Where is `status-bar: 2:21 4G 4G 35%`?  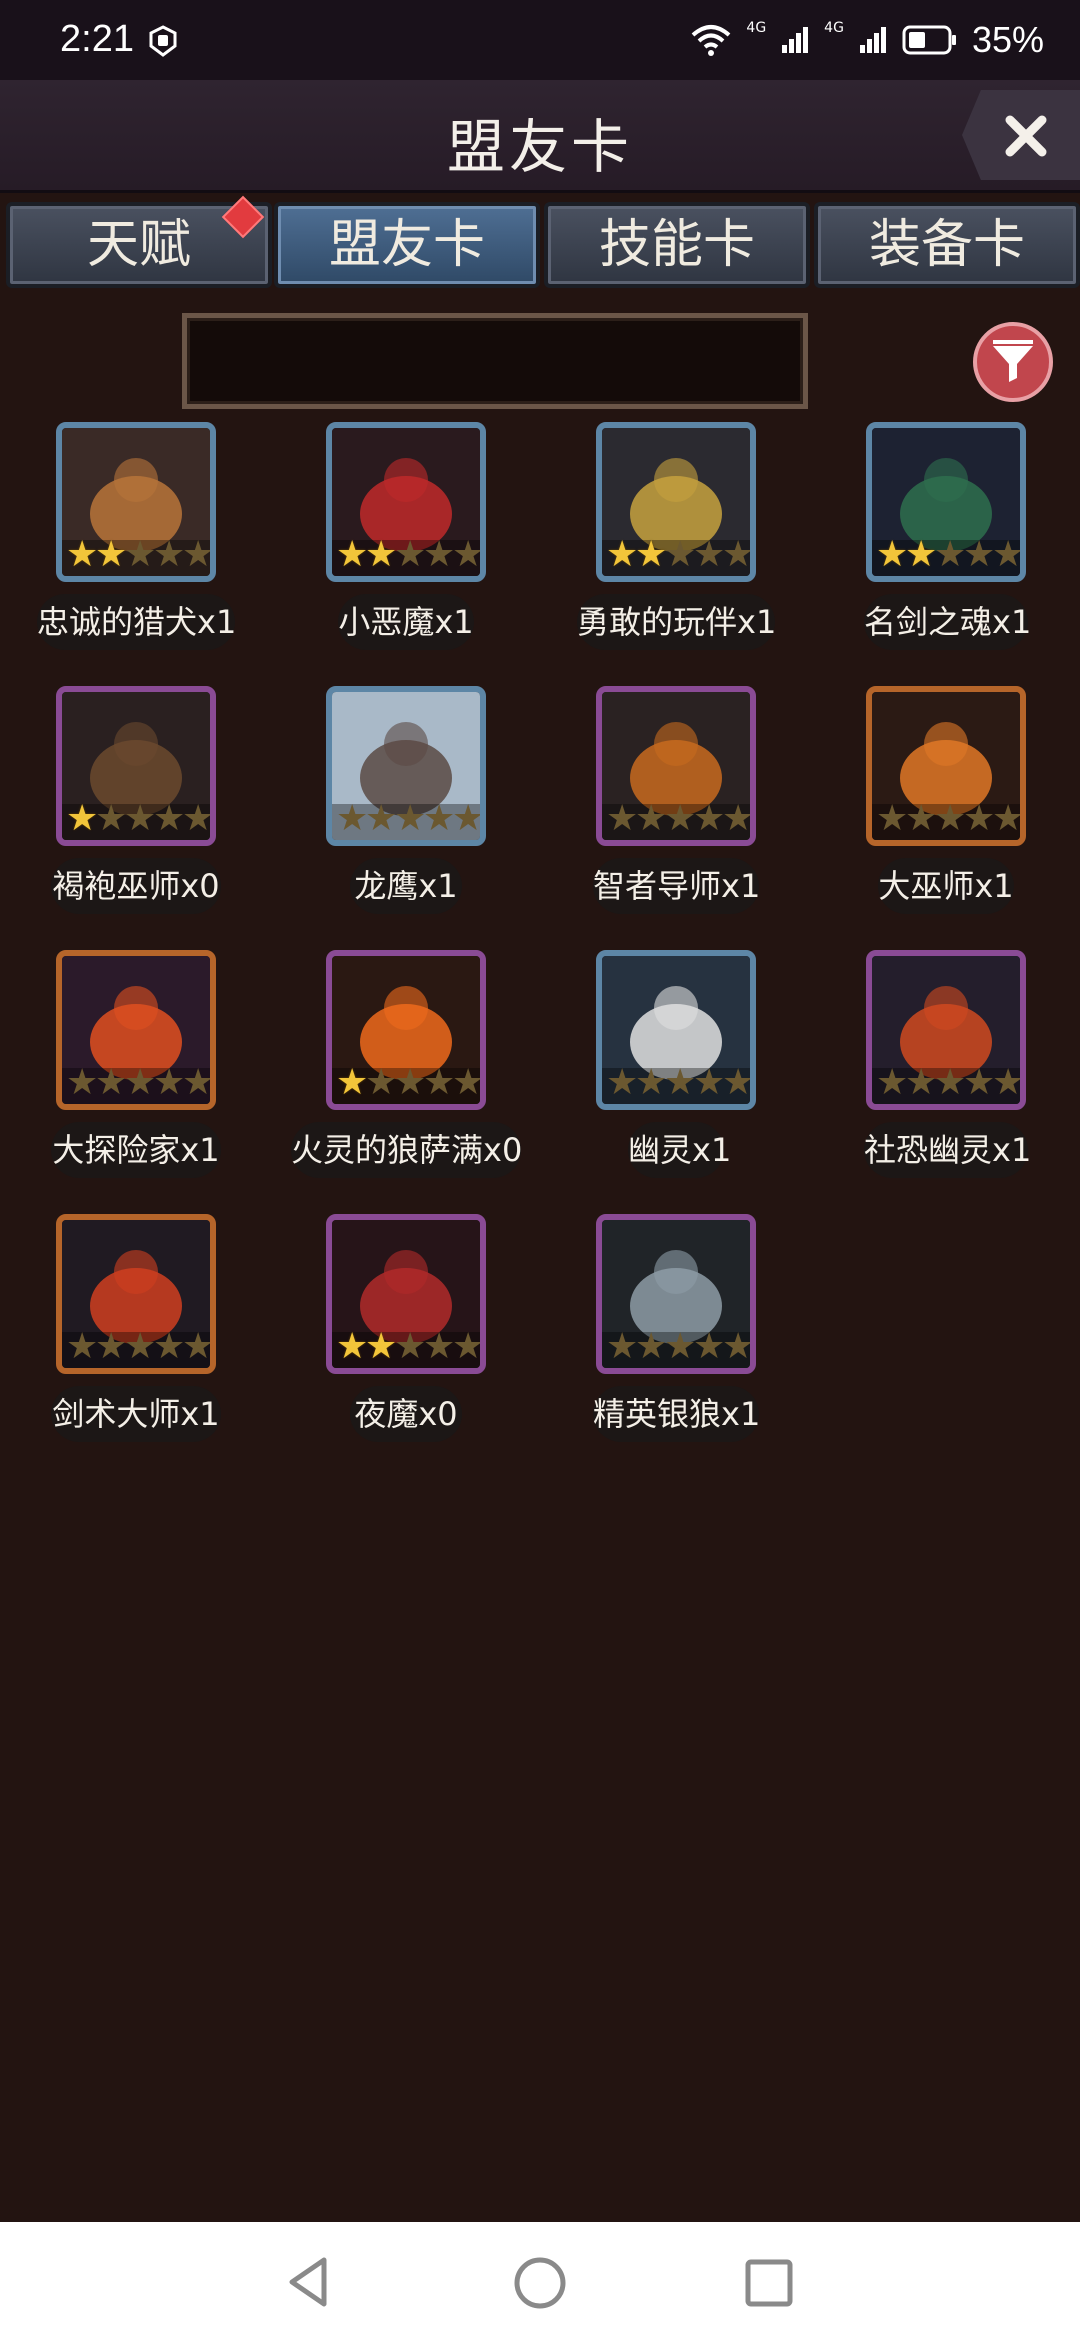
status-bar: 2:21 4G 4G 35% is located at coordinates (540, 40).